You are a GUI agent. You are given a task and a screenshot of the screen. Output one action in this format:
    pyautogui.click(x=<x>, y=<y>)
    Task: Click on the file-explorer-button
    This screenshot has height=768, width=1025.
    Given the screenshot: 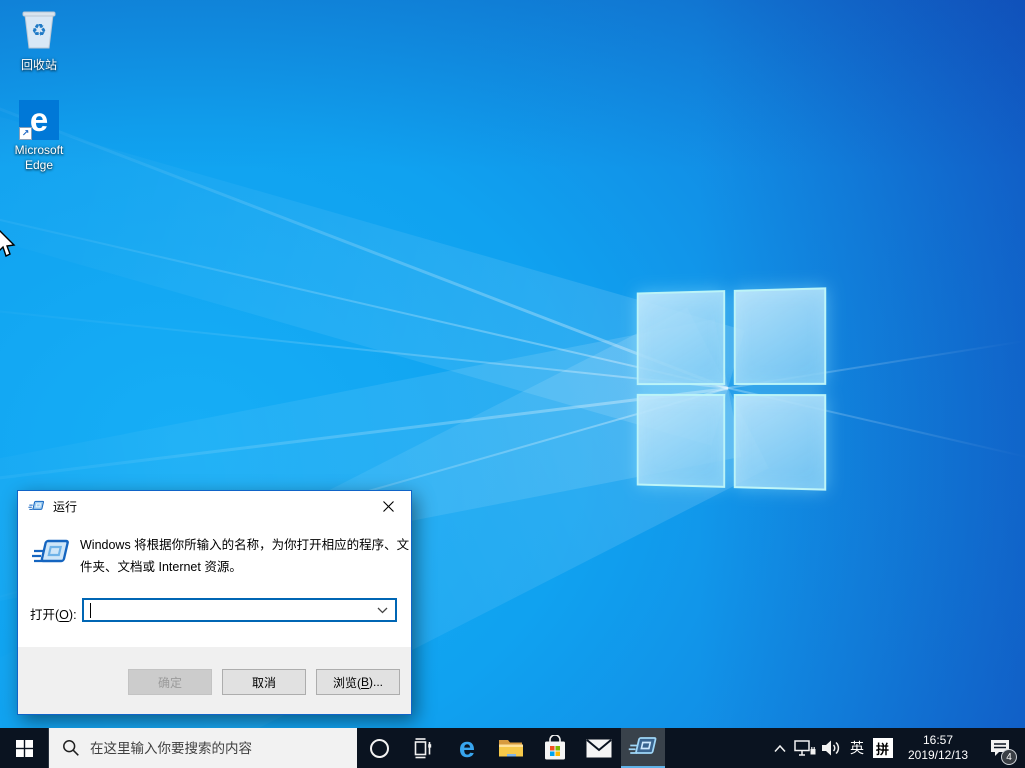 What is the action you would take?
    pyautogui.click(x=511, y=748)
    